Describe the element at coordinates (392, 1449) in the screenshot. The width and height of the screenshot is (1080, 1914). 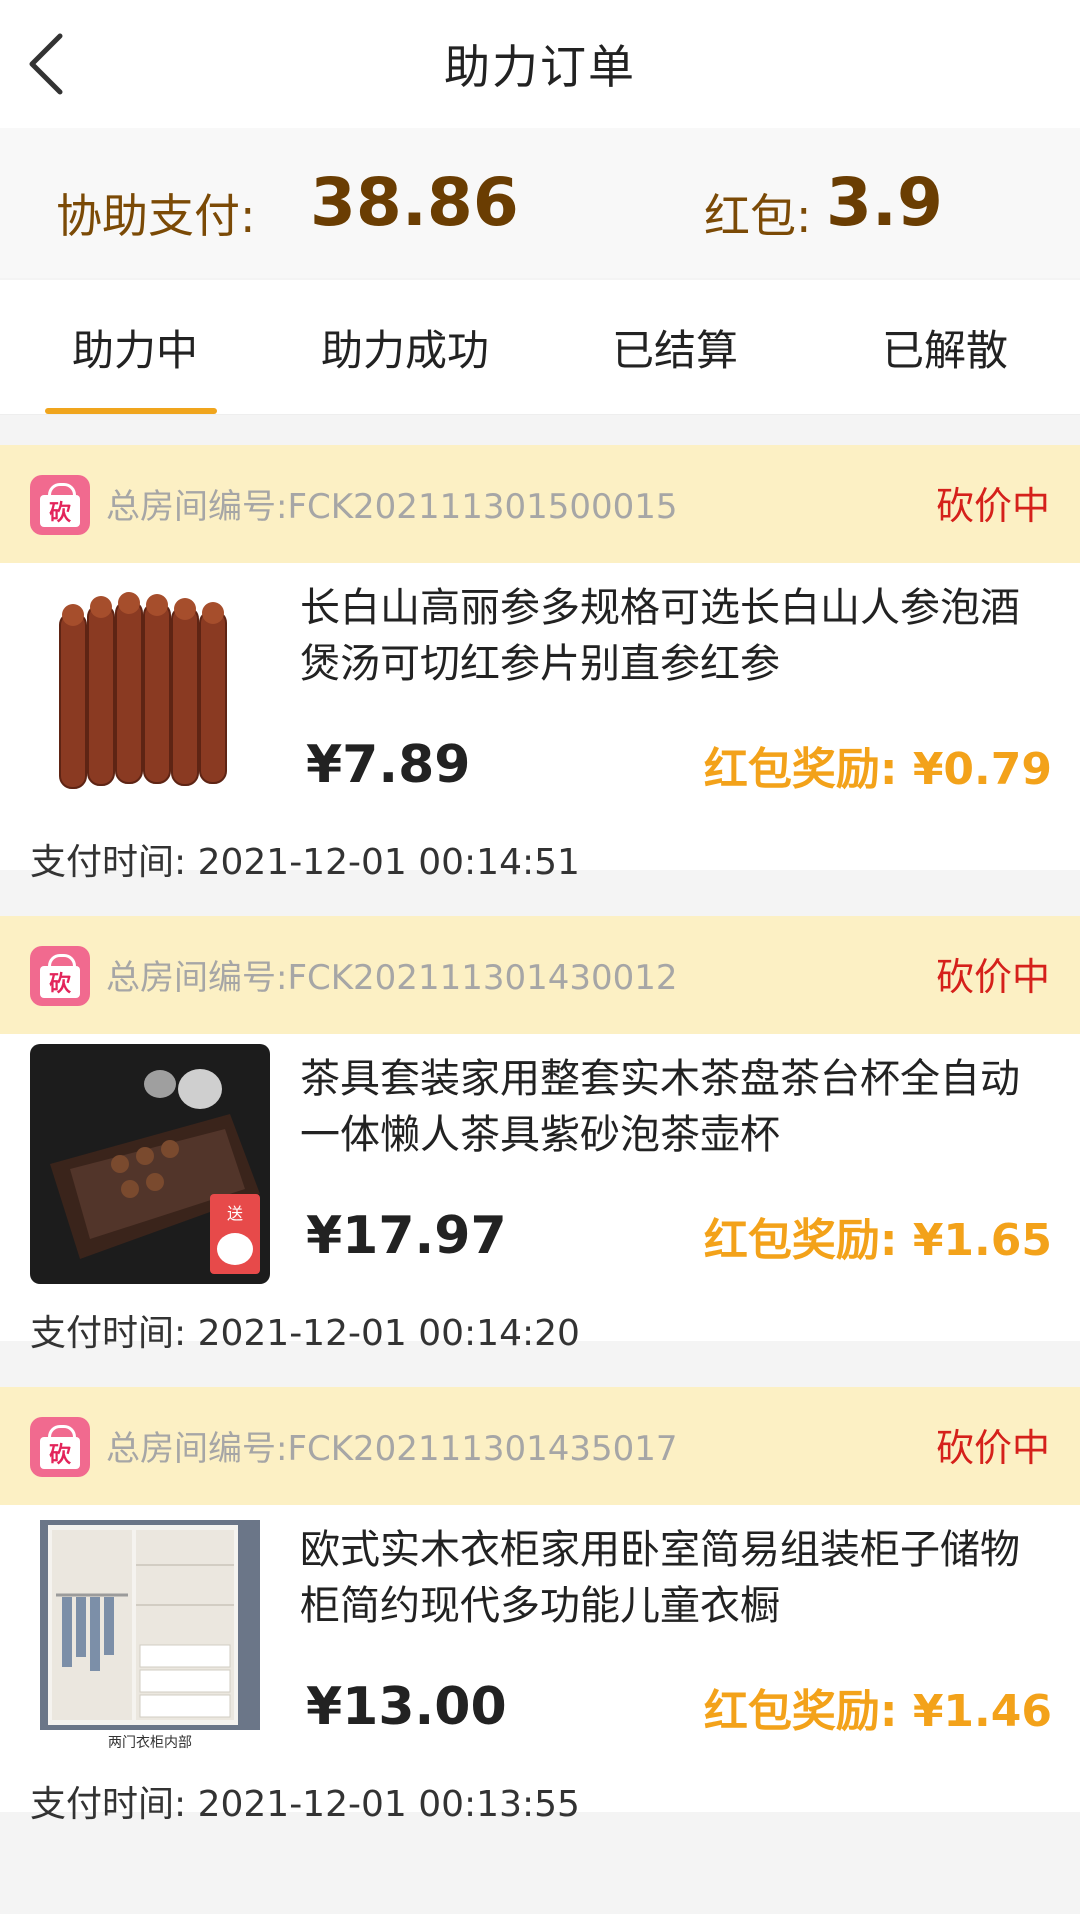
I see `room-number: 总房间编号:FCK202111301435017` at that location.